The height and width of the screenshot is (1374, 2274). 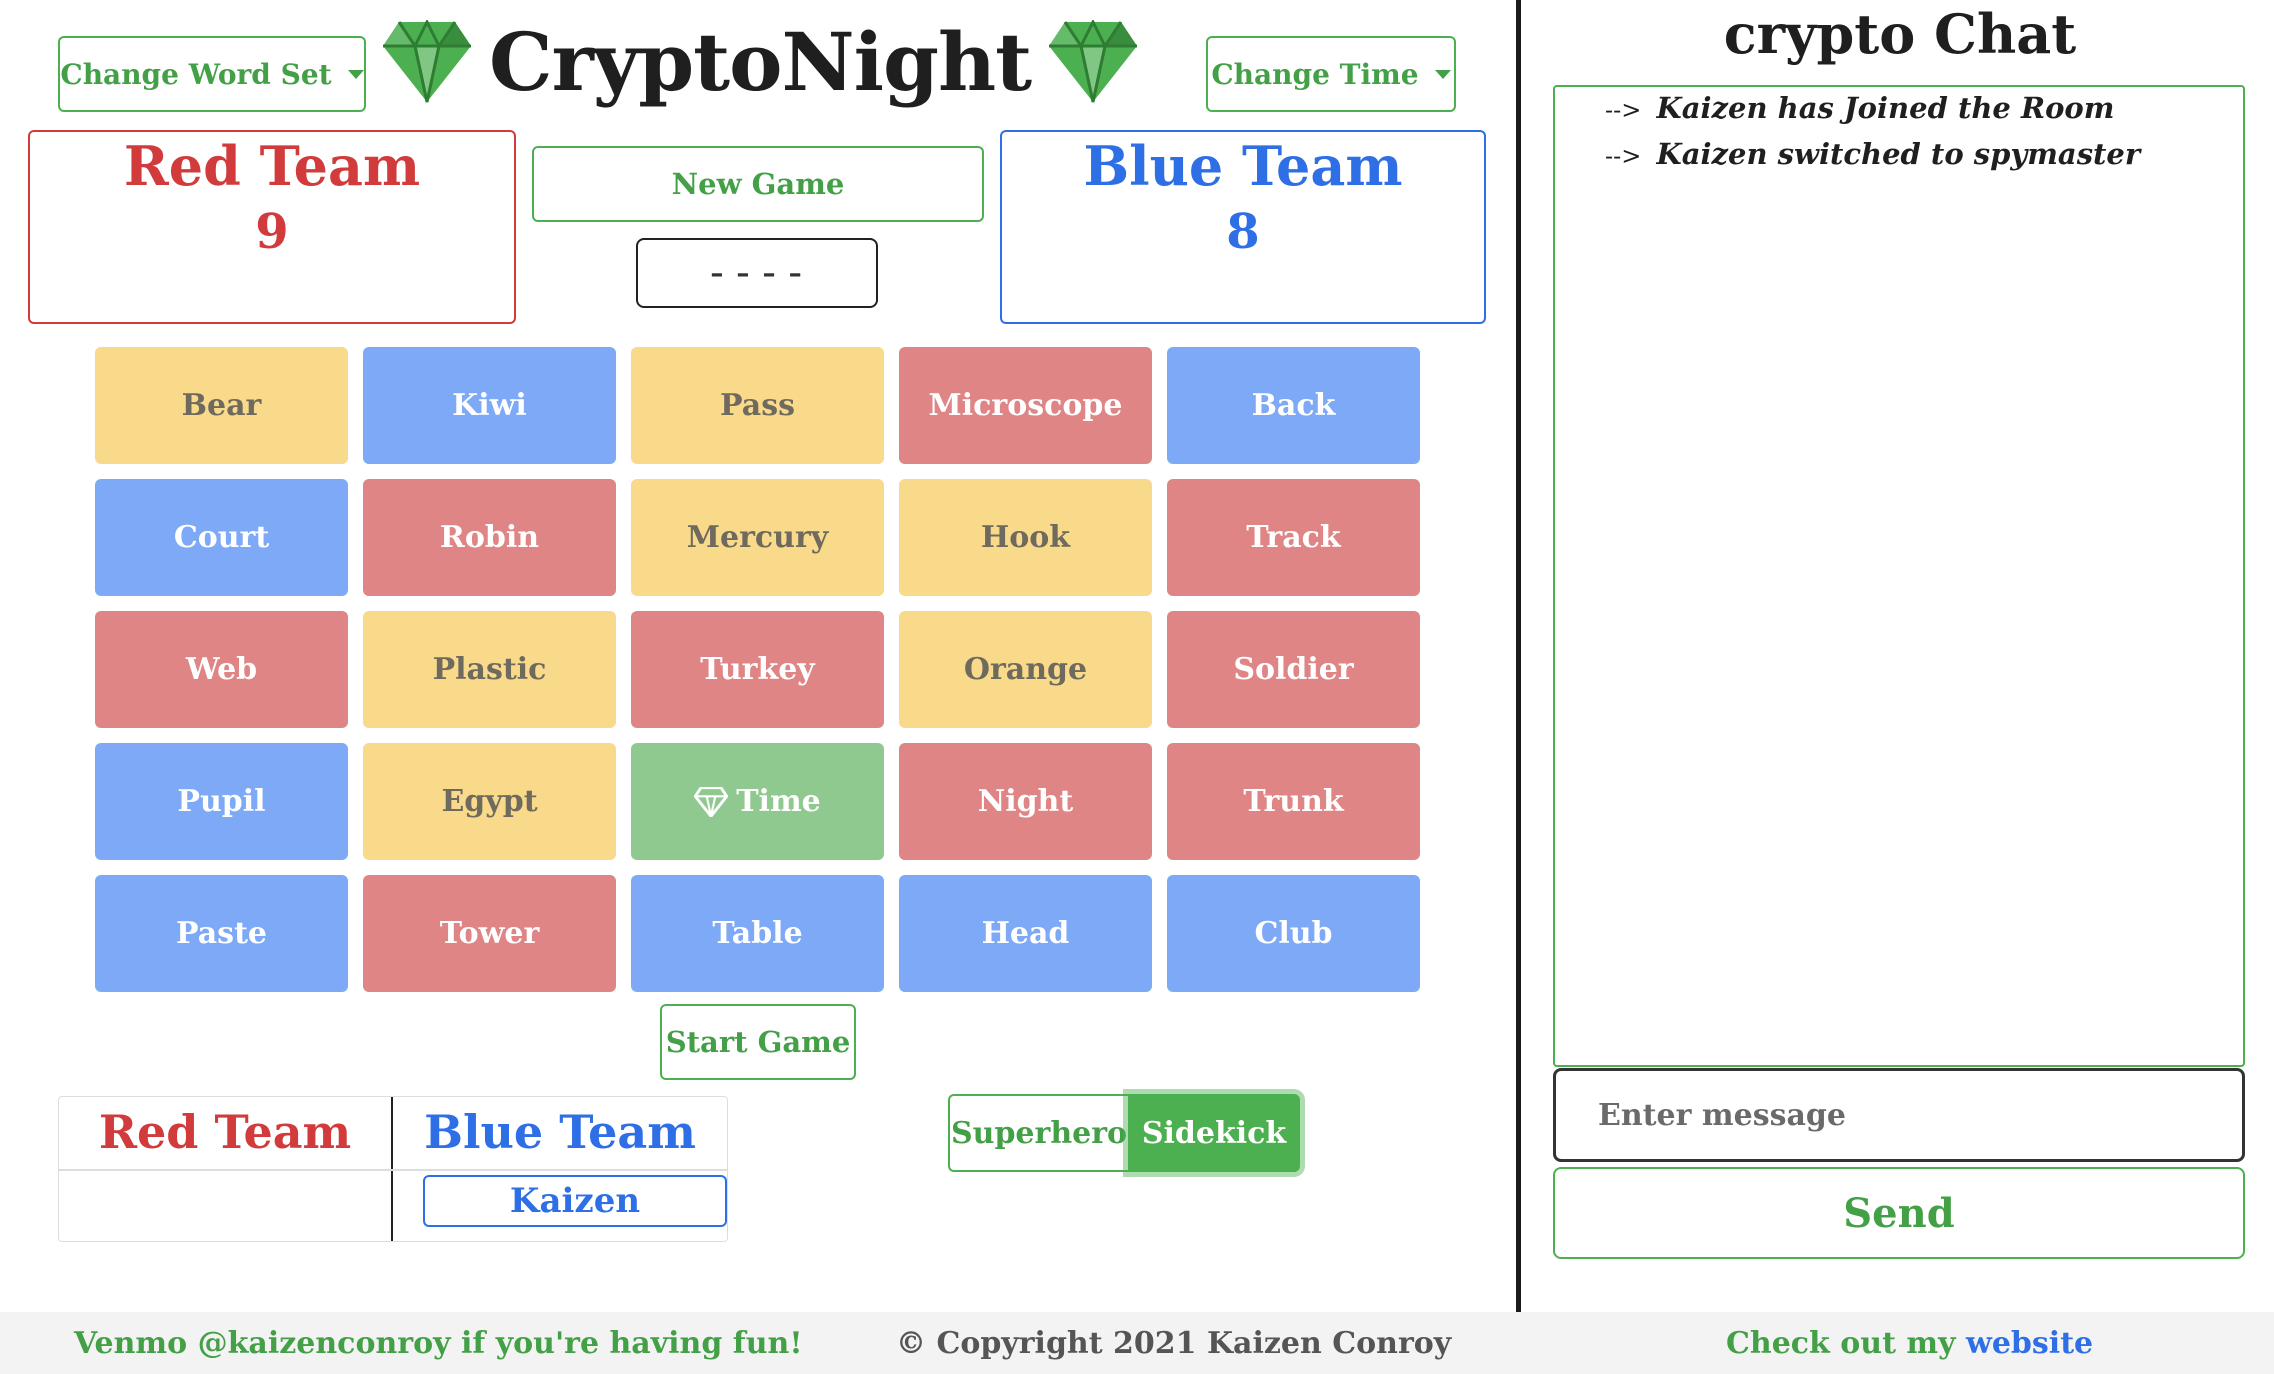 I want to click on word-card: Tower, so click(x=489, y=933).